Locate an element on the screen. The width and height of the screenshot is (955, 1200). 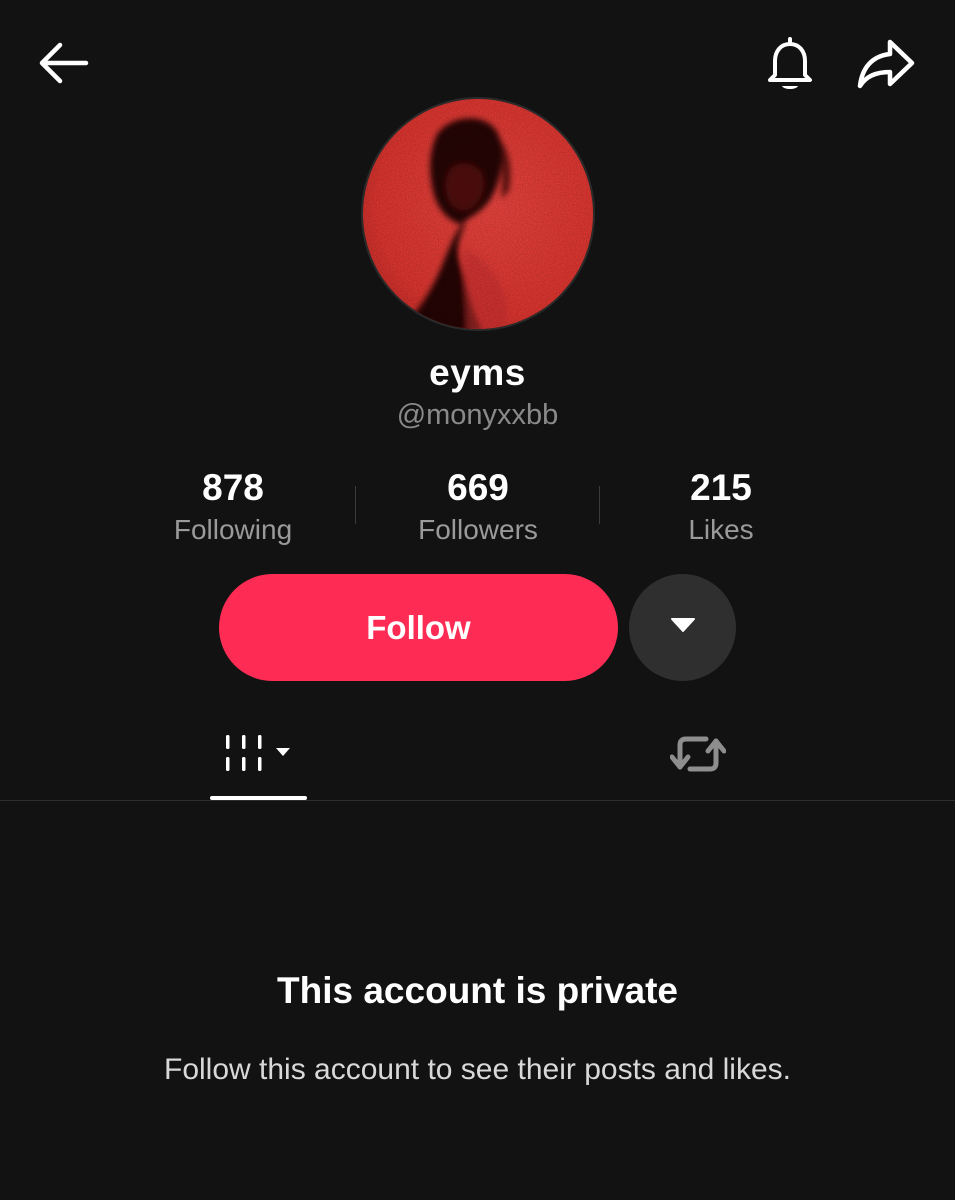
content-tabs is located at coordinates (477, 756).